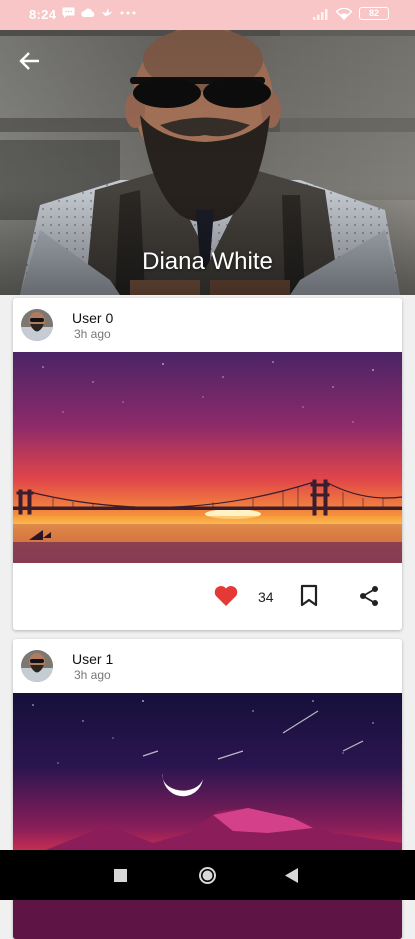  I want to click on share-icon, so click(369, 596).